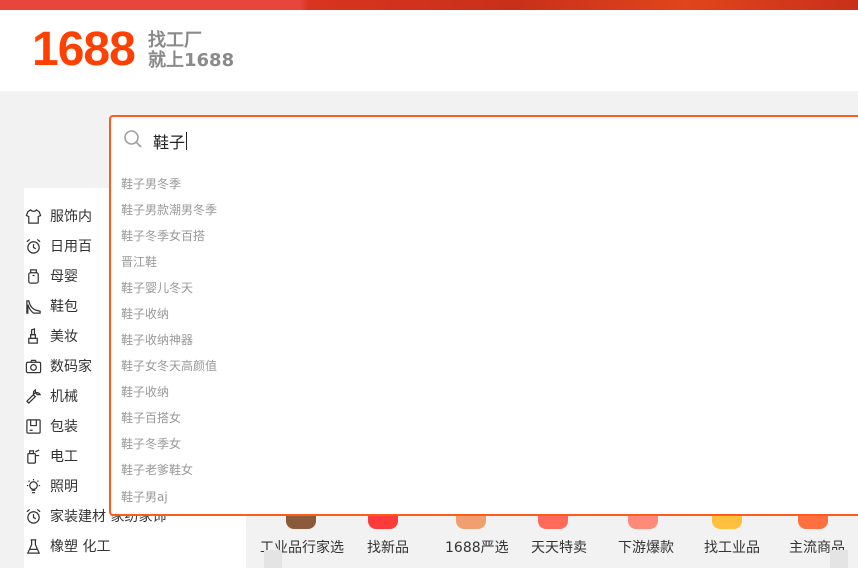 This screenshot has height=568, width=858. Describe the element at coordinates (71, 367) in the screenshot. I see `category-label: 数码家` at that location.